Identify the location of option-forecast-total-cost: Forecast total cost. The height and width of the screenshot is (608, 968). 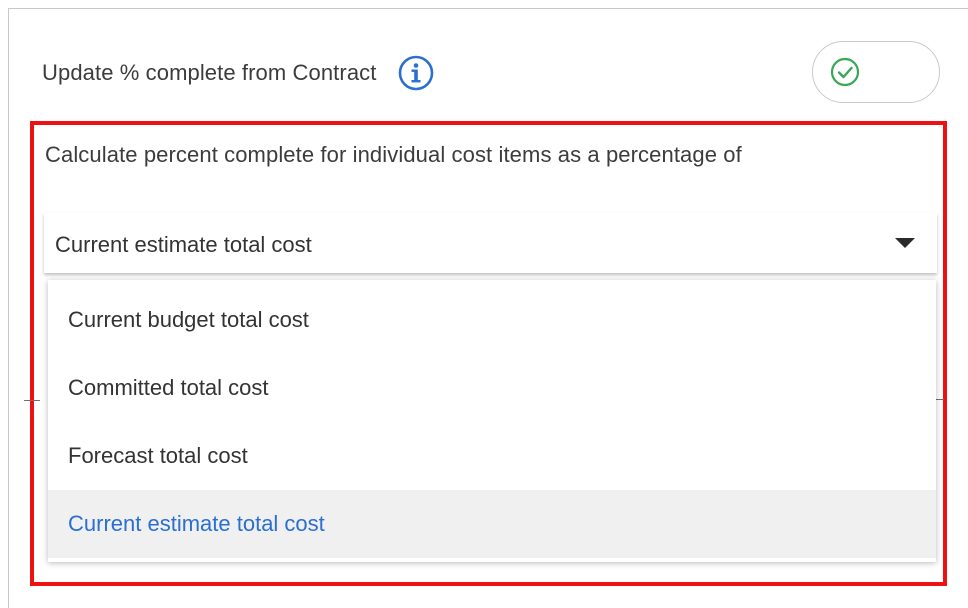
(492, 456).